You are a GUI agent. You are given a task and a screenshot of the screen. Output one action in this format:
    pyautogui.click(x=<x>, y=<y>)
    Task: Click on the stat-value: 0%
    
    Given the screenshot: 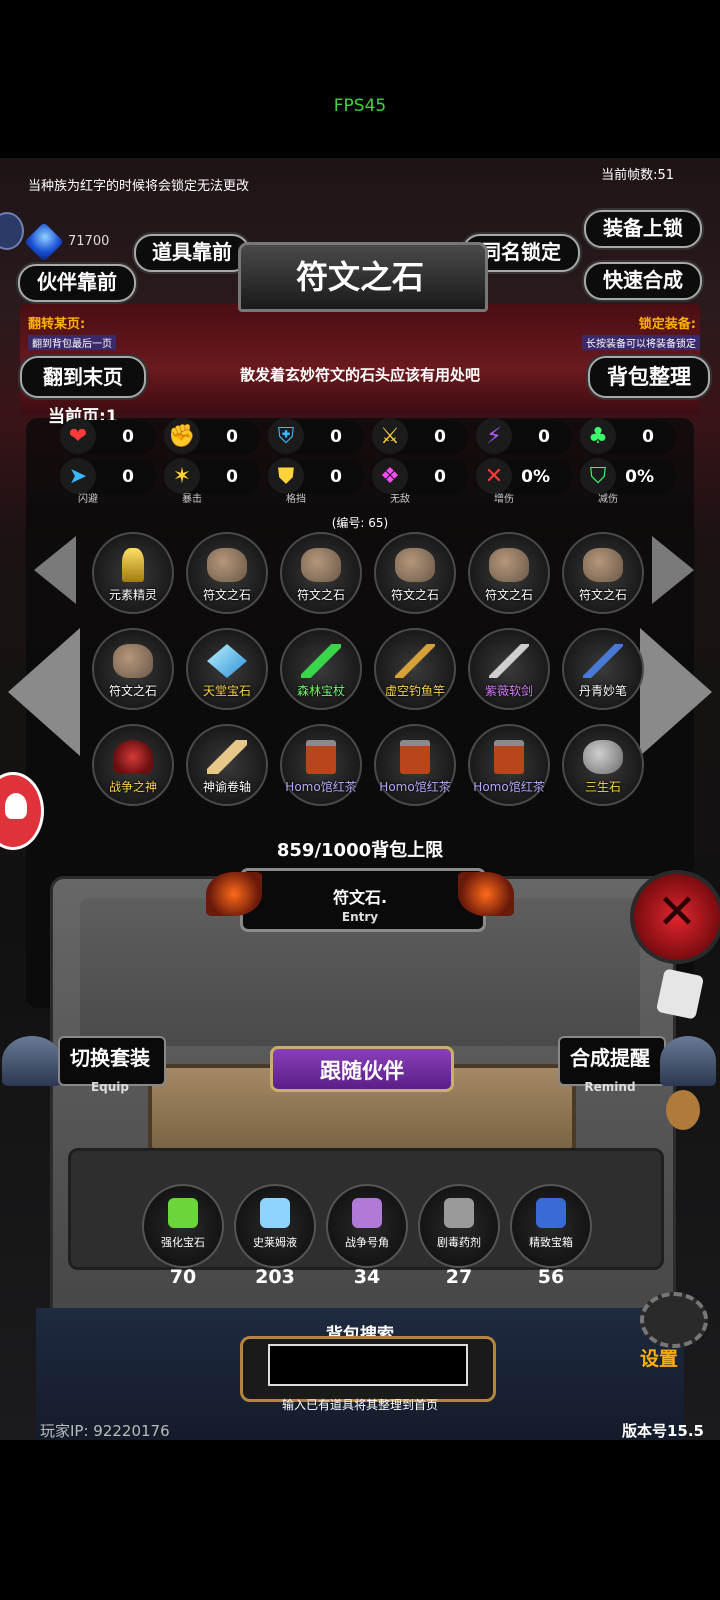 What is the action you would take?
    pyautogui.click(x=639, y=477)
    